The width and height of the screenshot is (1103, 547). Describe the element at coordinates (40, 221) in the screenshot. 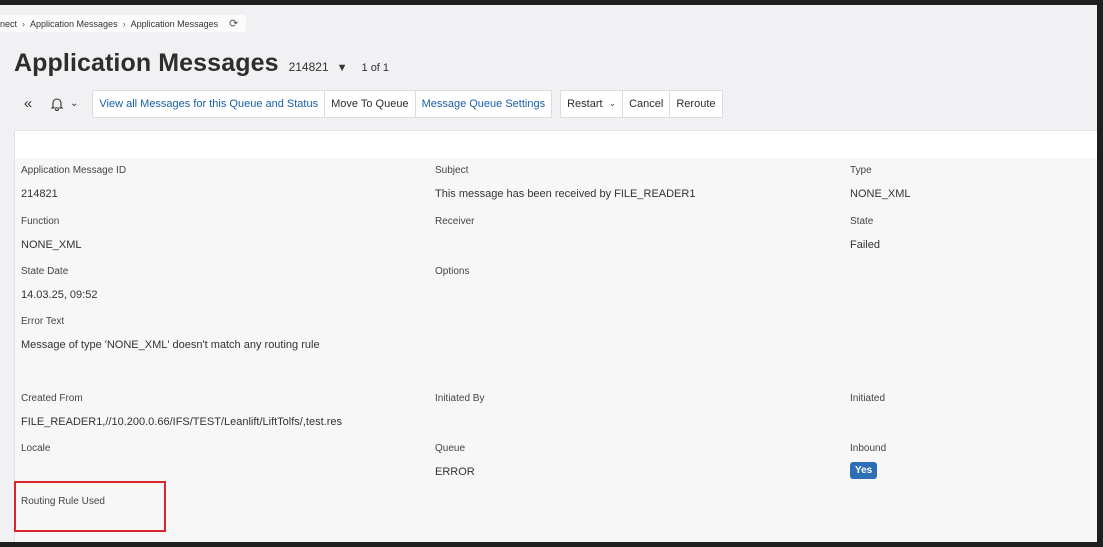

I see `field-label: Function` at that location.